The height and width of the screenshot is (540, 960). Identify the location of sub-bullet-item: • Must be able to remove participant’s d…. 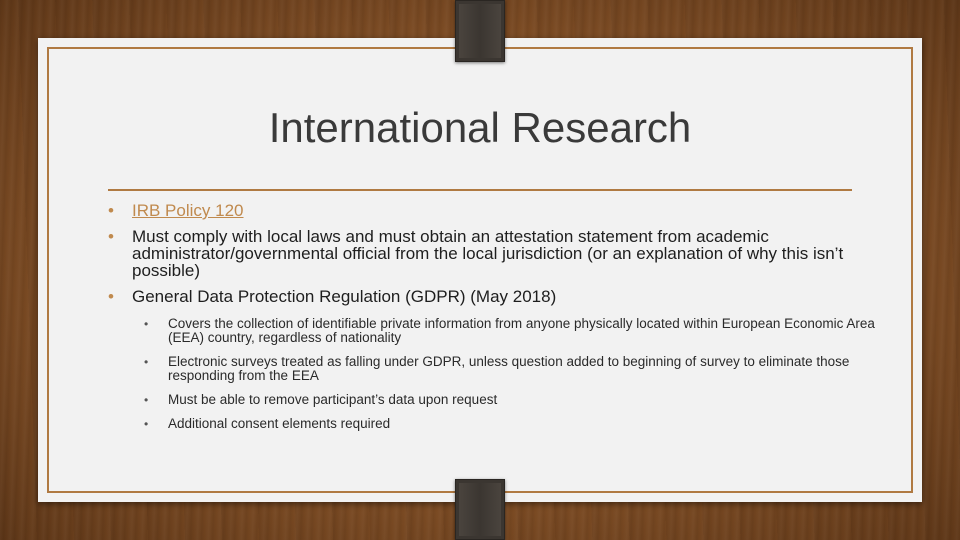
(507, 400).